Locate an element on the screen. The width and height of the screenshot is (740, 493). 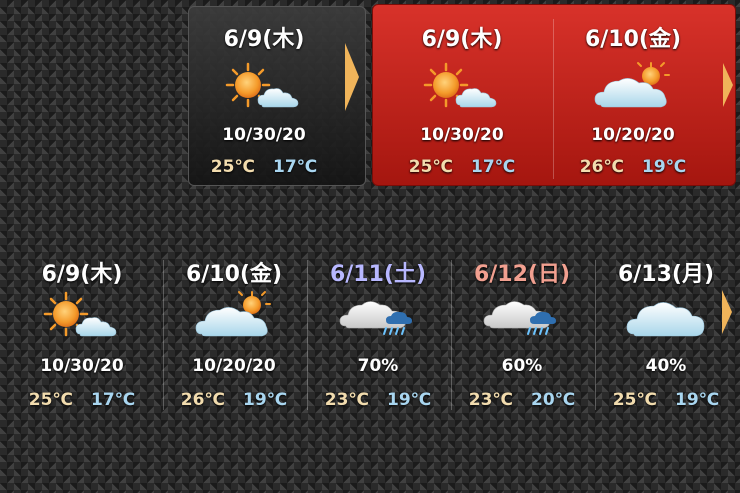
low-temp: 20℃ is located at coordinates (553, 400).